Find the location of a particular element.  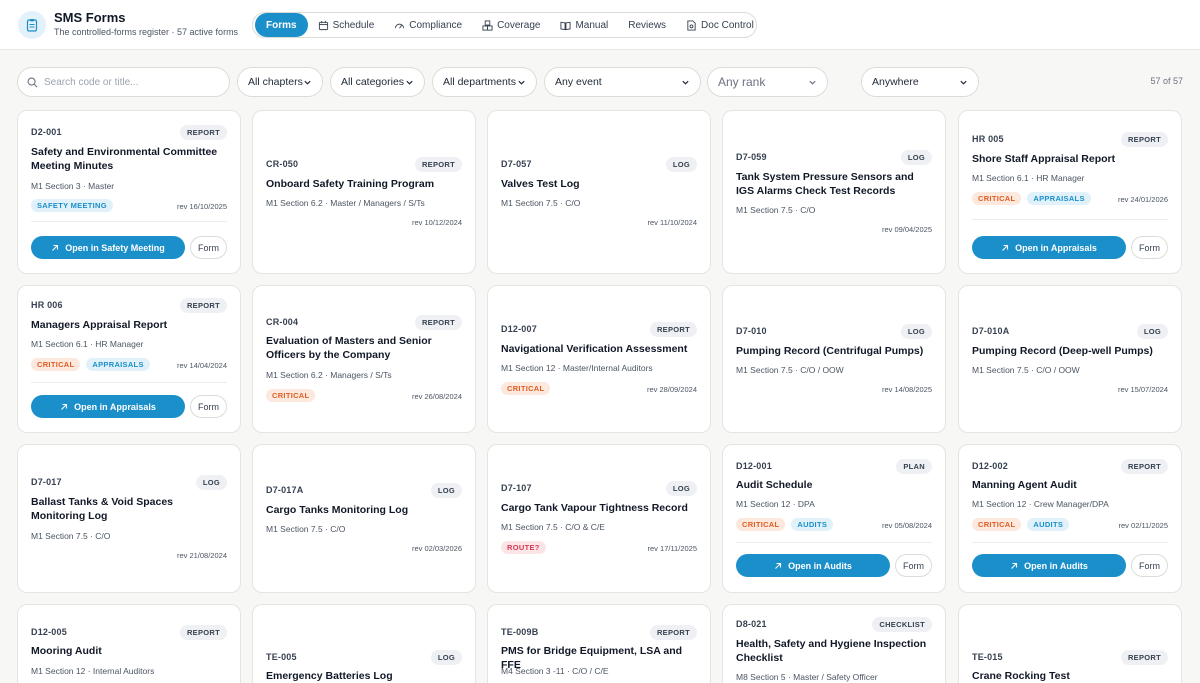

book-icon is located at coordinates (565, 25).